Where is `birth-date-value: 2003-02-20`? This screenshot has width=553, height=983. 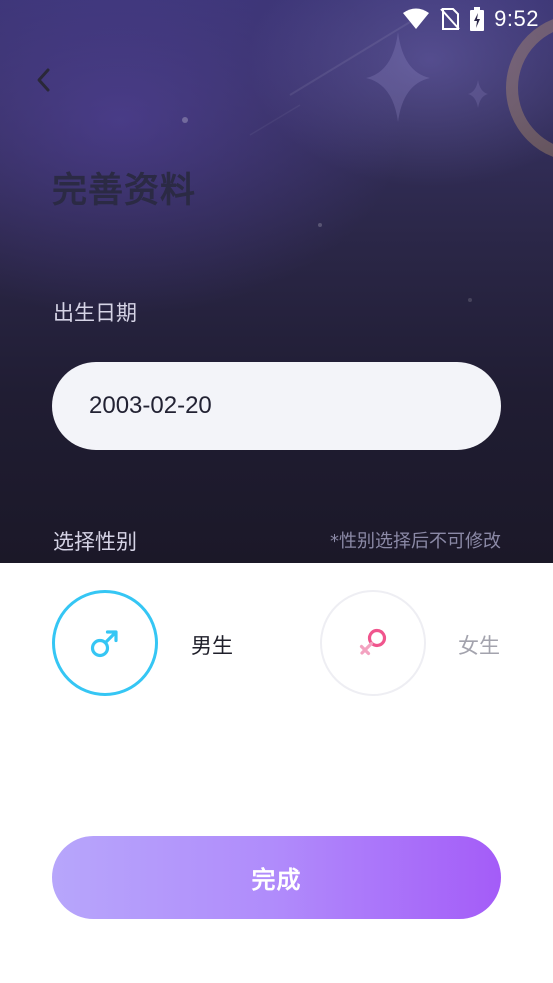 birth-date-value: 2003-02-20 is located at coordinates (150, 405).